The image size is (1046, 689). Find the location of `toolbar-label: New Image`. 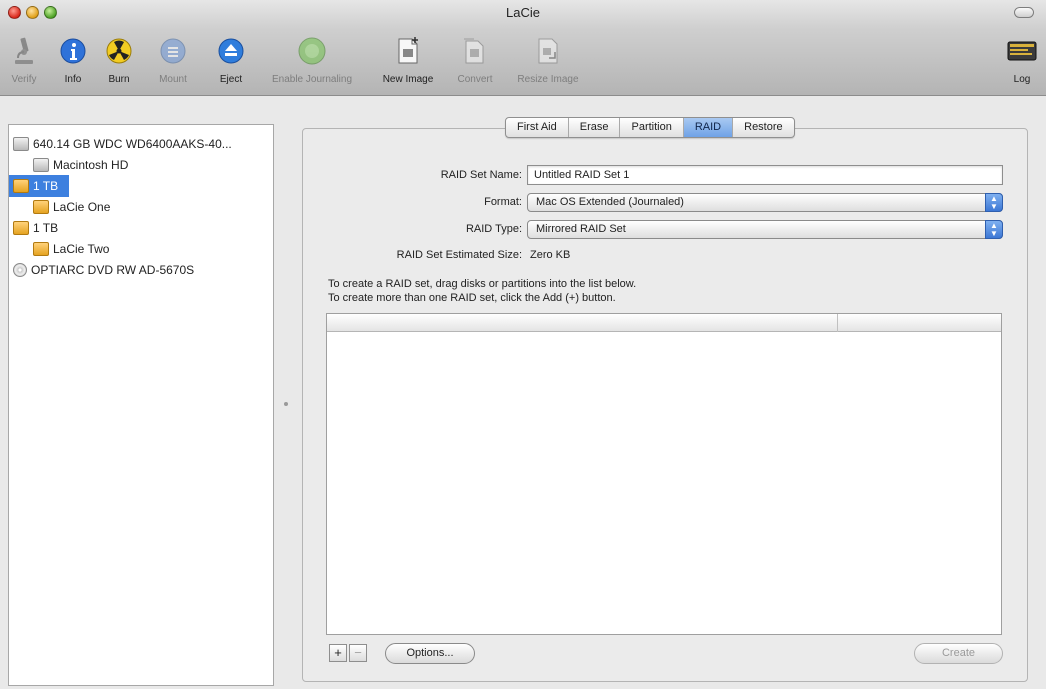

toolbar-label: New Image is located at coordinates (408, 79).